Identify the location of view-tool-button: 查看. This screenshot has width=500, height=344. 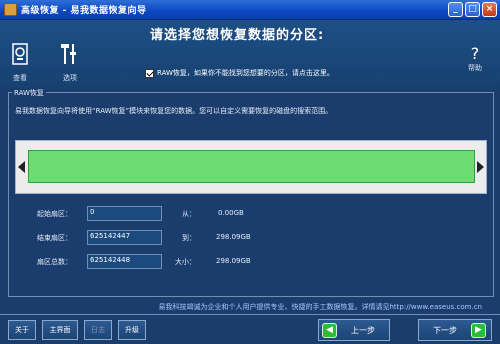
(20, 62).